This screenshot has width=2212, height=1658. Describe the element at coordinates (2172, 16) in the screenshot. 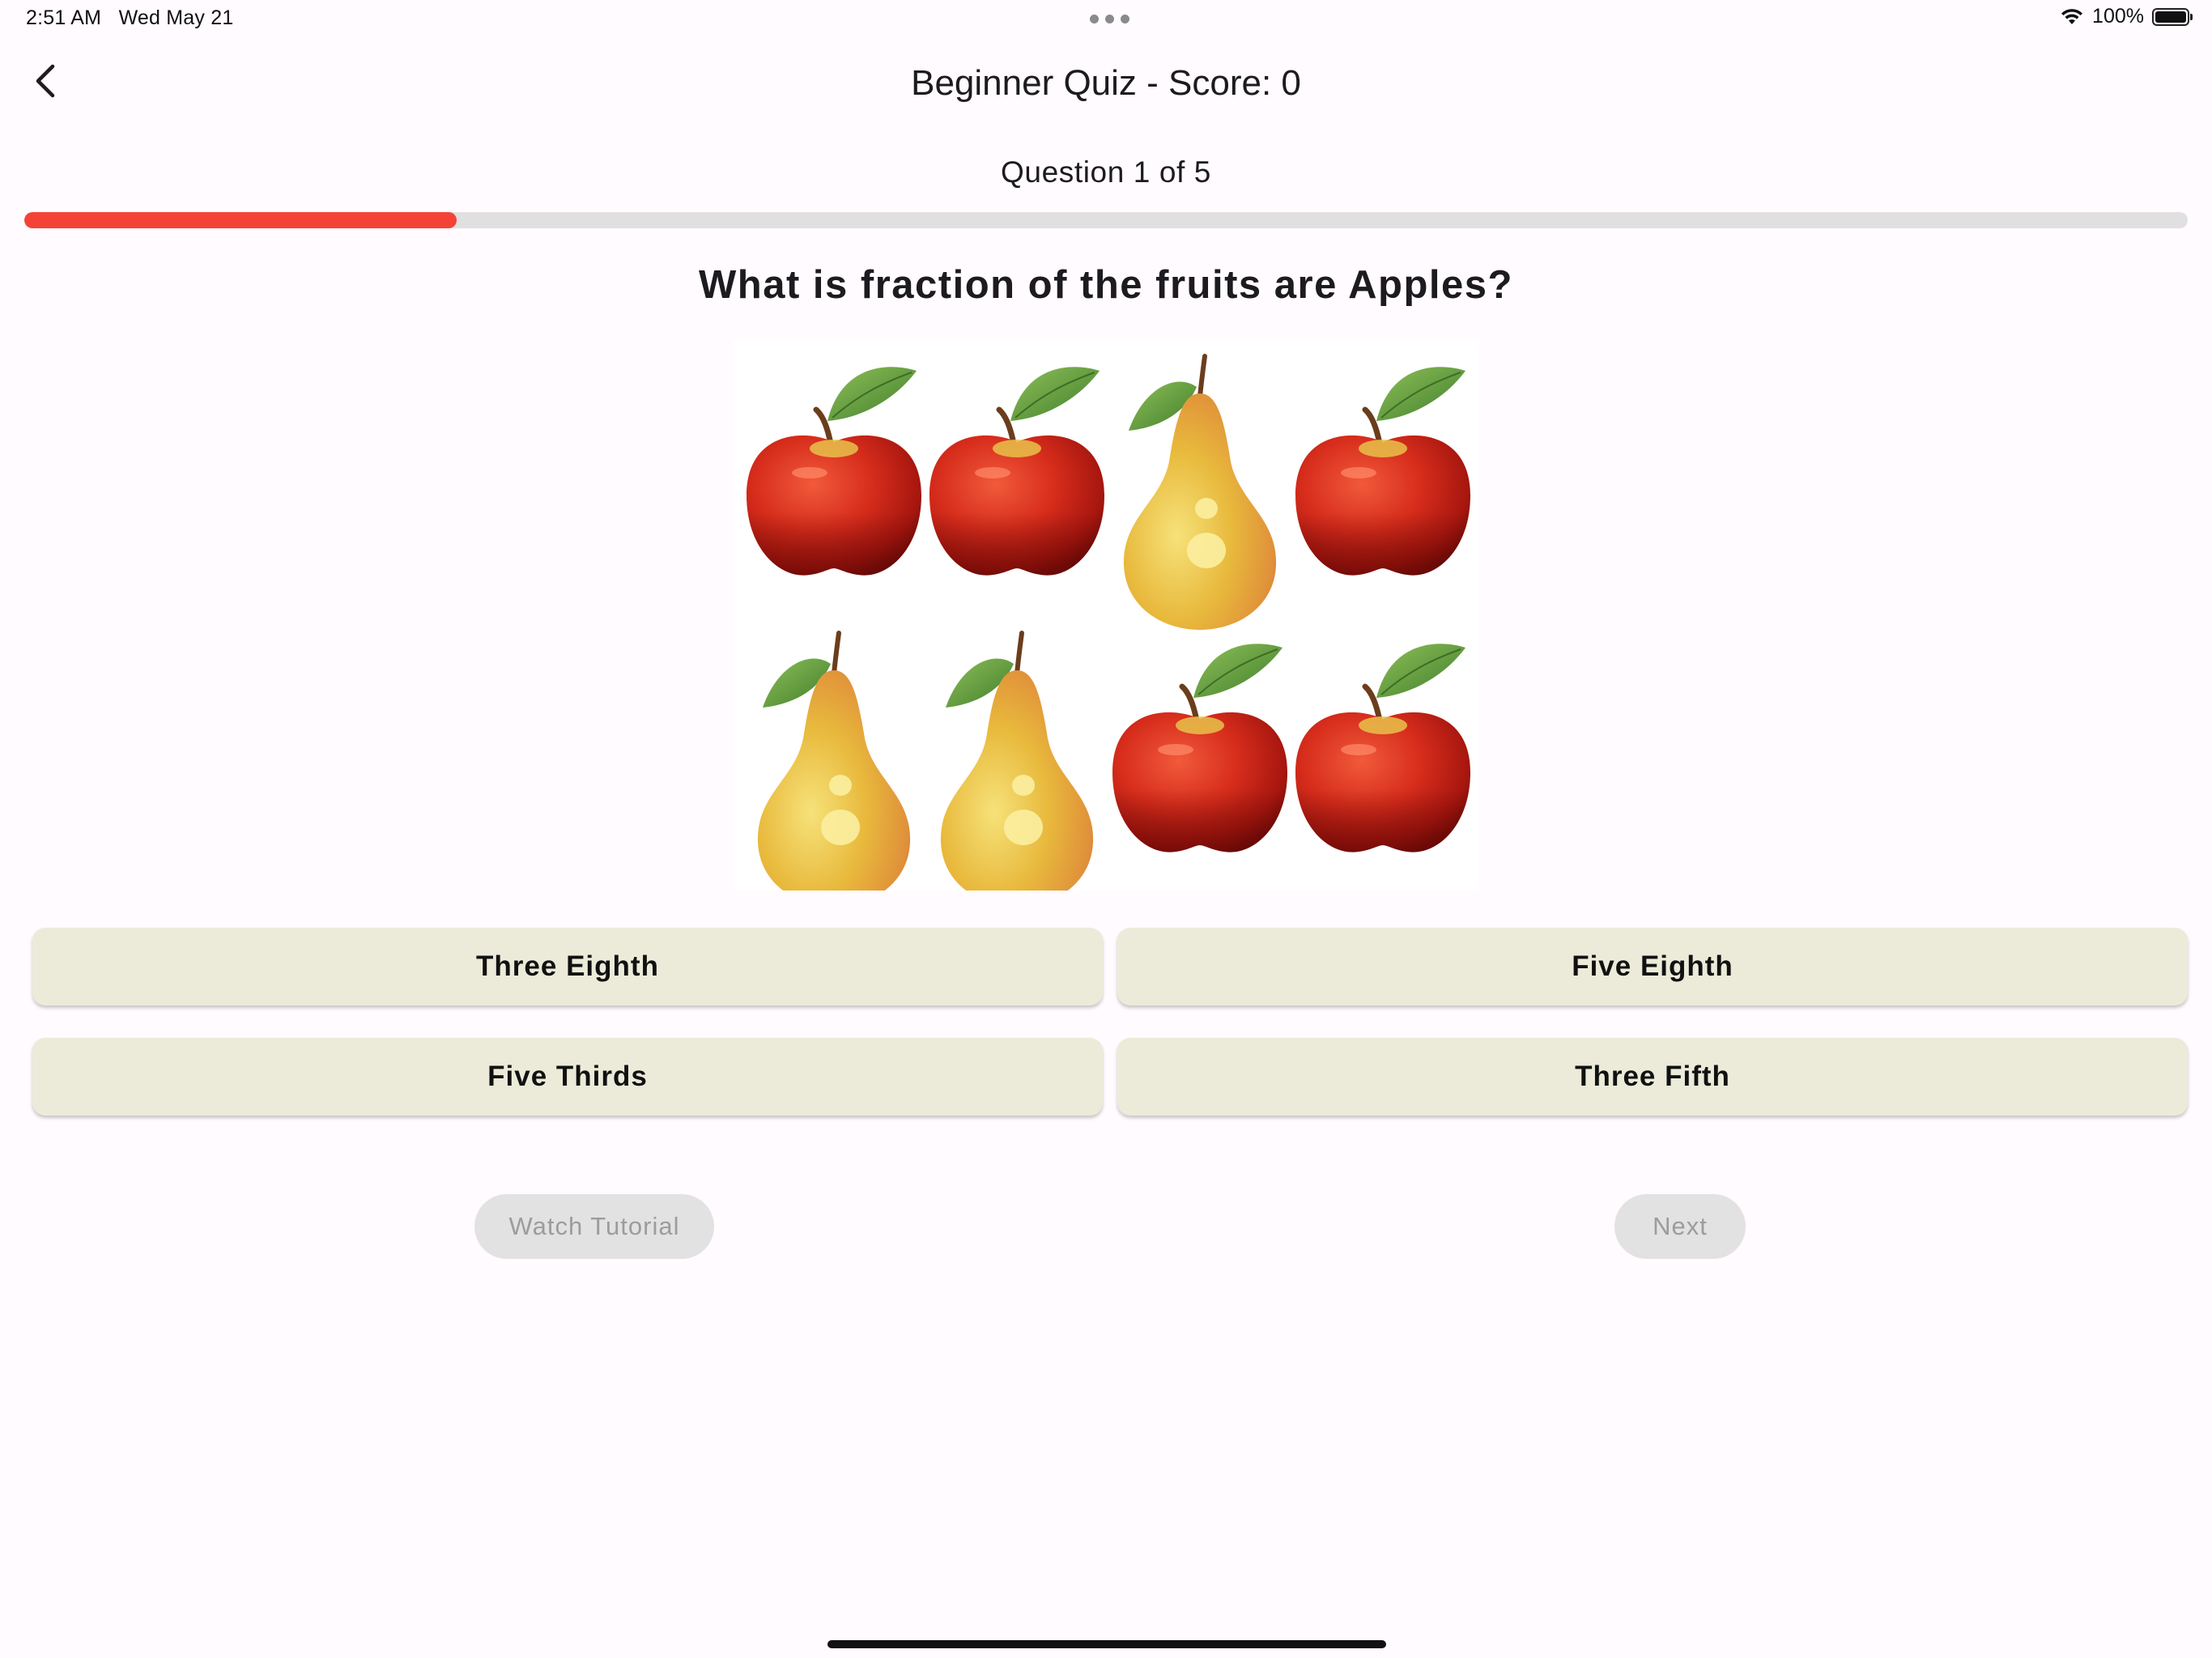

I see `battery-icon` at that location.